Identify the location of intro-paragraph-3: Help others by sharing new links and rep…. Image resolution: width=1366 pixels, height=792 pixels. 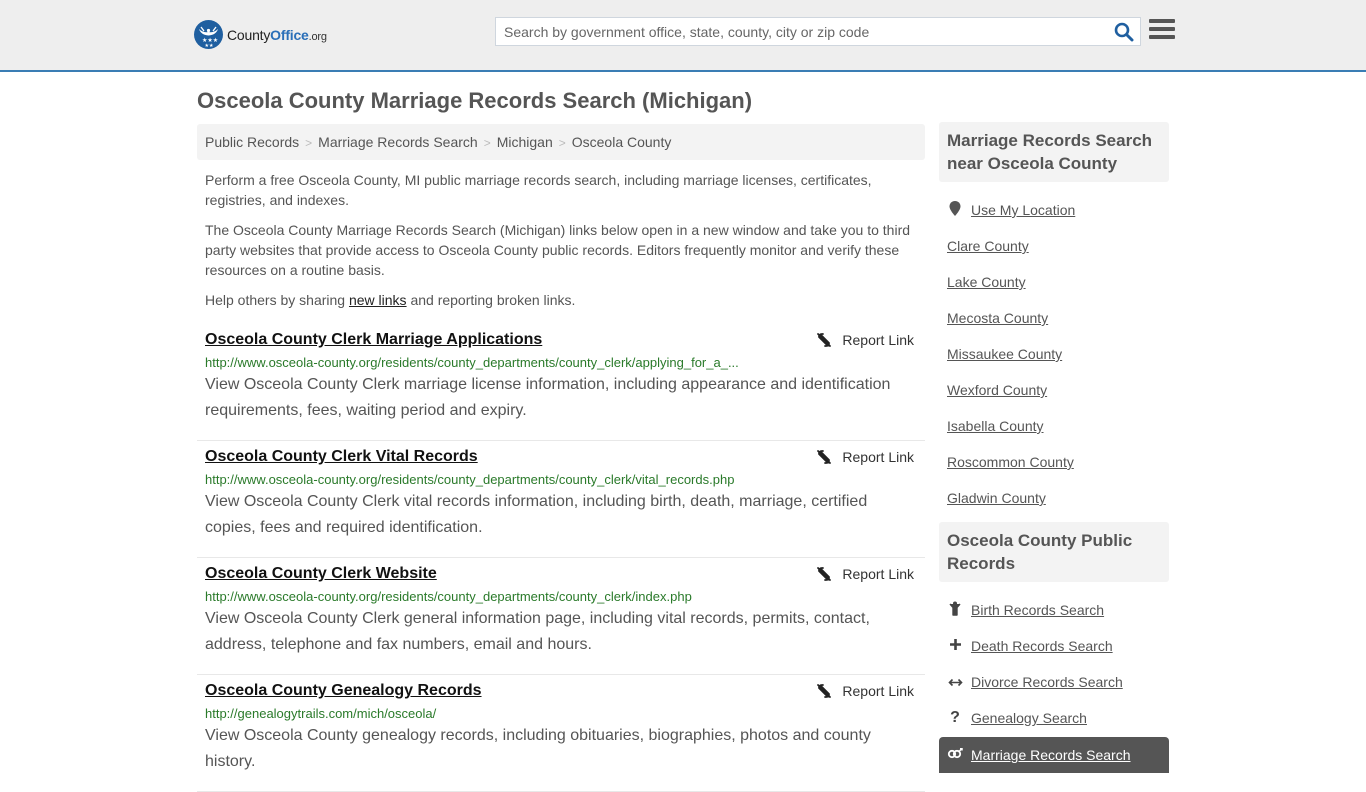
(561, 300).